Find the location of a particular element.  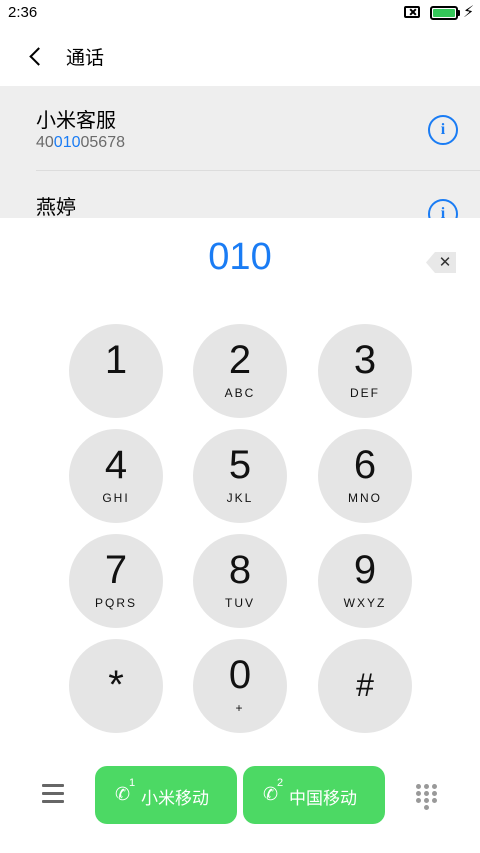

call-sim1-button: ✆ 1 小米移动 is located at coordinates (166, 795).